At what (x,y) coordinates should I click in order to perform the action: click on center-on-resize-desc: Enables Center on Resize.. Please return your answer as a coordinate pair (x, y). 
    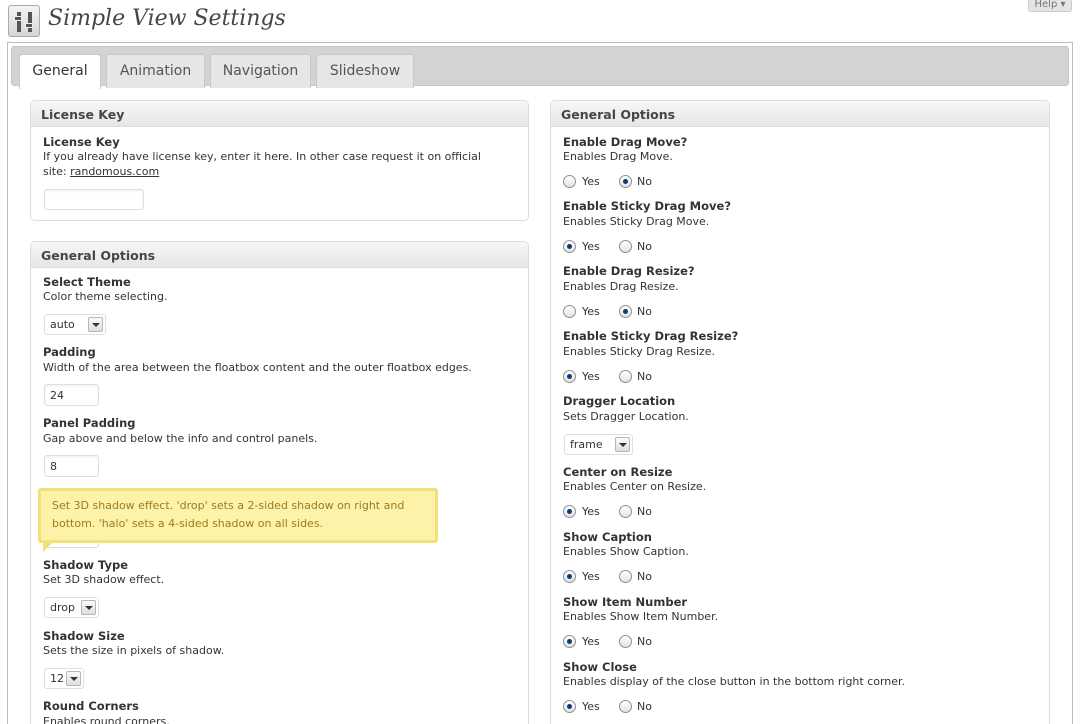
    Looking at the image, I should click on (635, 486).